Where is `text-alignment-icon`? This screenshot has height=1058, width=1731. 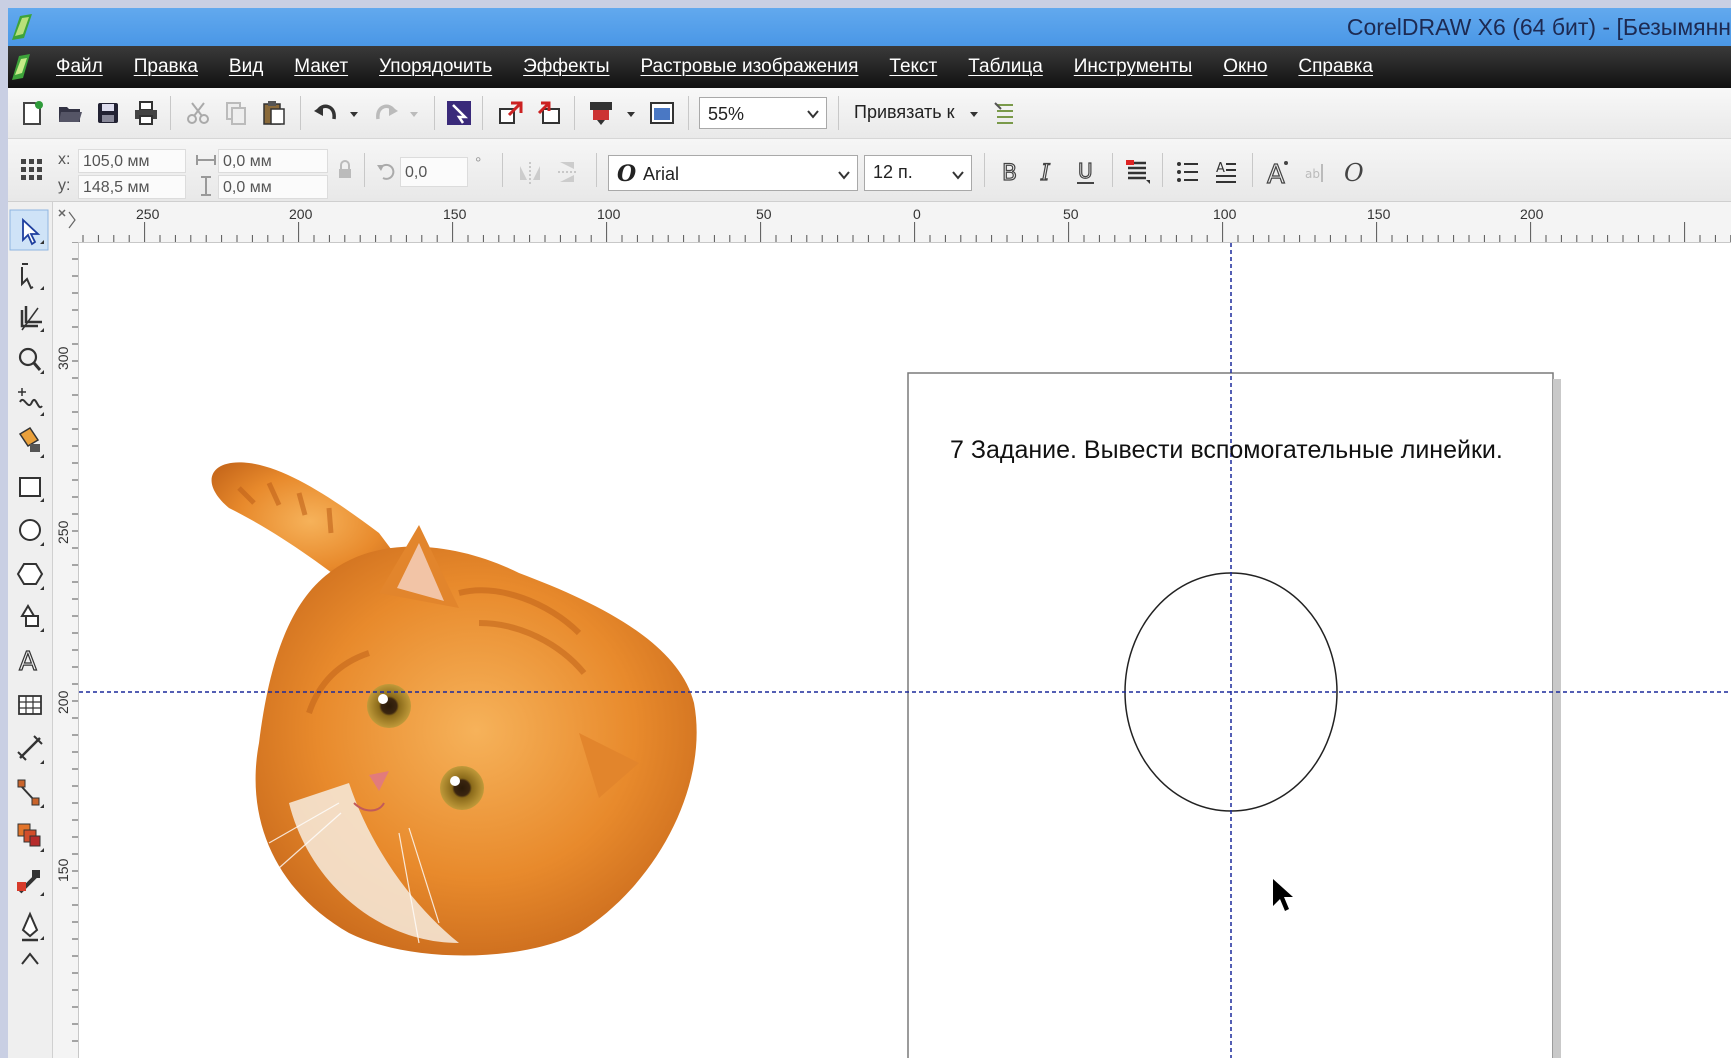
text-alignment-icon is located at coordinates (1138, 172).